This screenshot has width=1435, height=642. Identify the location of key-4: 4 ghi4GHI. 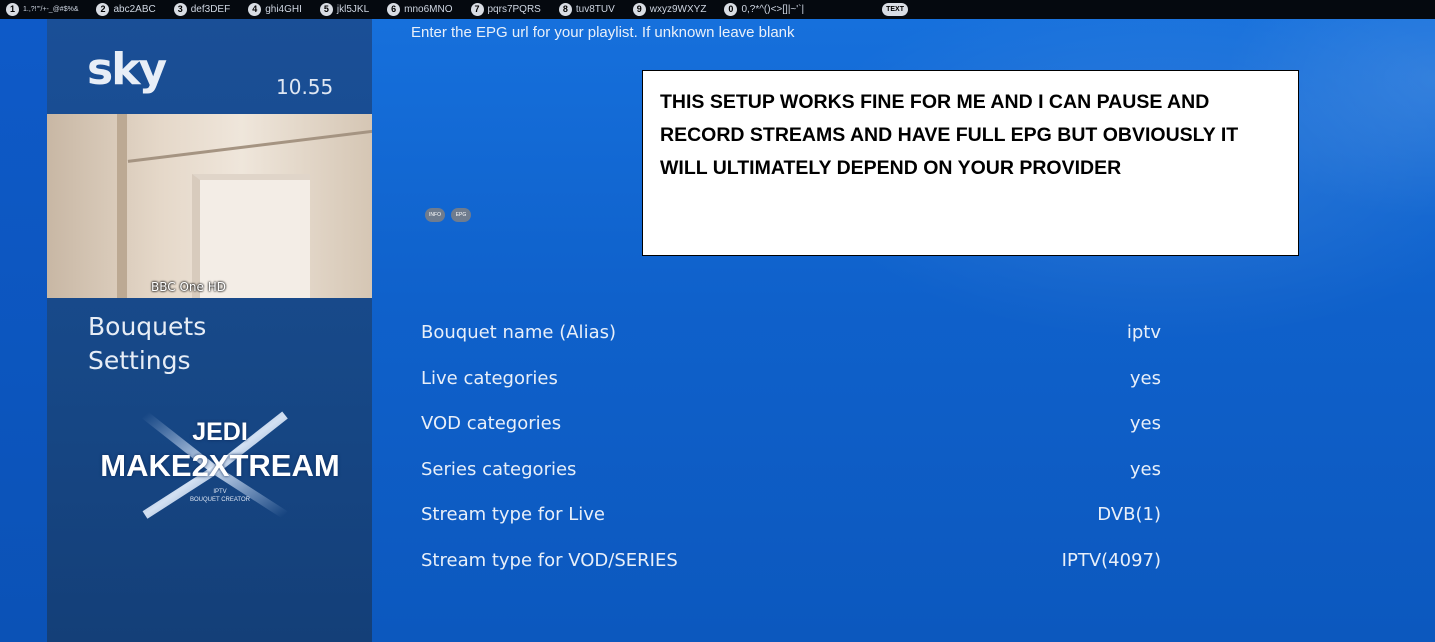
(275, 9).